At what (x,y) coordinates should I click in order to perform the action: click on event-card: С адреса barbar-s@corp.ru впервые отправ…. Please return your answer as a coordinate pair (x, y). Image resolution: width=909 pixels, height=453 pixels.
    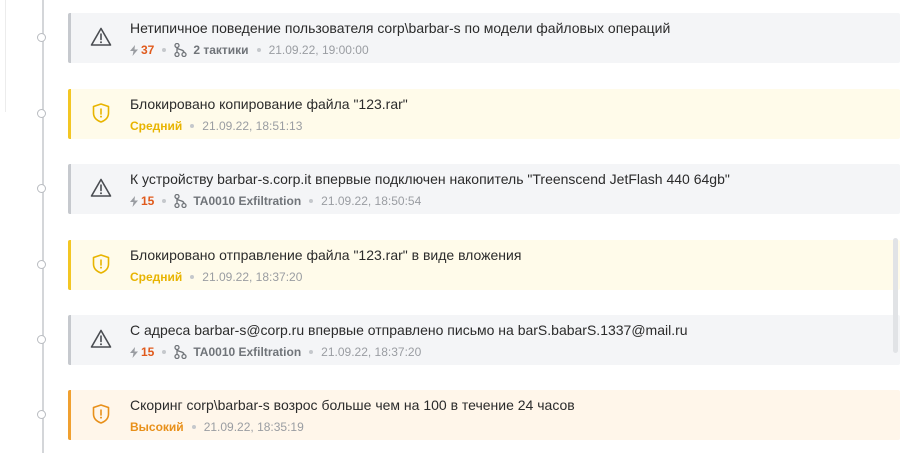
    Looking at the image, I should click on (484, 340).